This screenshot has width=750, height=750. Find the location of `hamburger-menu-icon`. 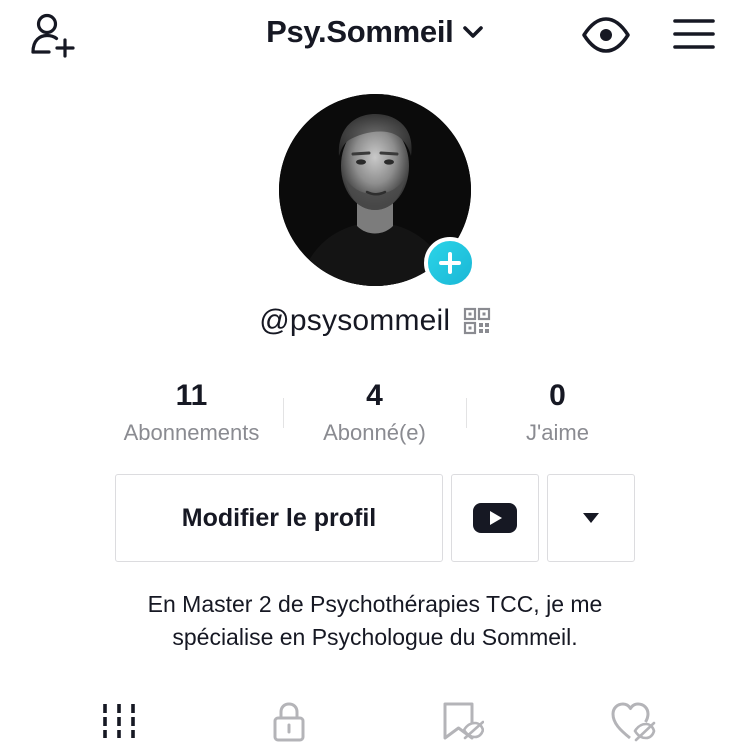

hamburger-menu-icon is located at coordinates (694, 34).